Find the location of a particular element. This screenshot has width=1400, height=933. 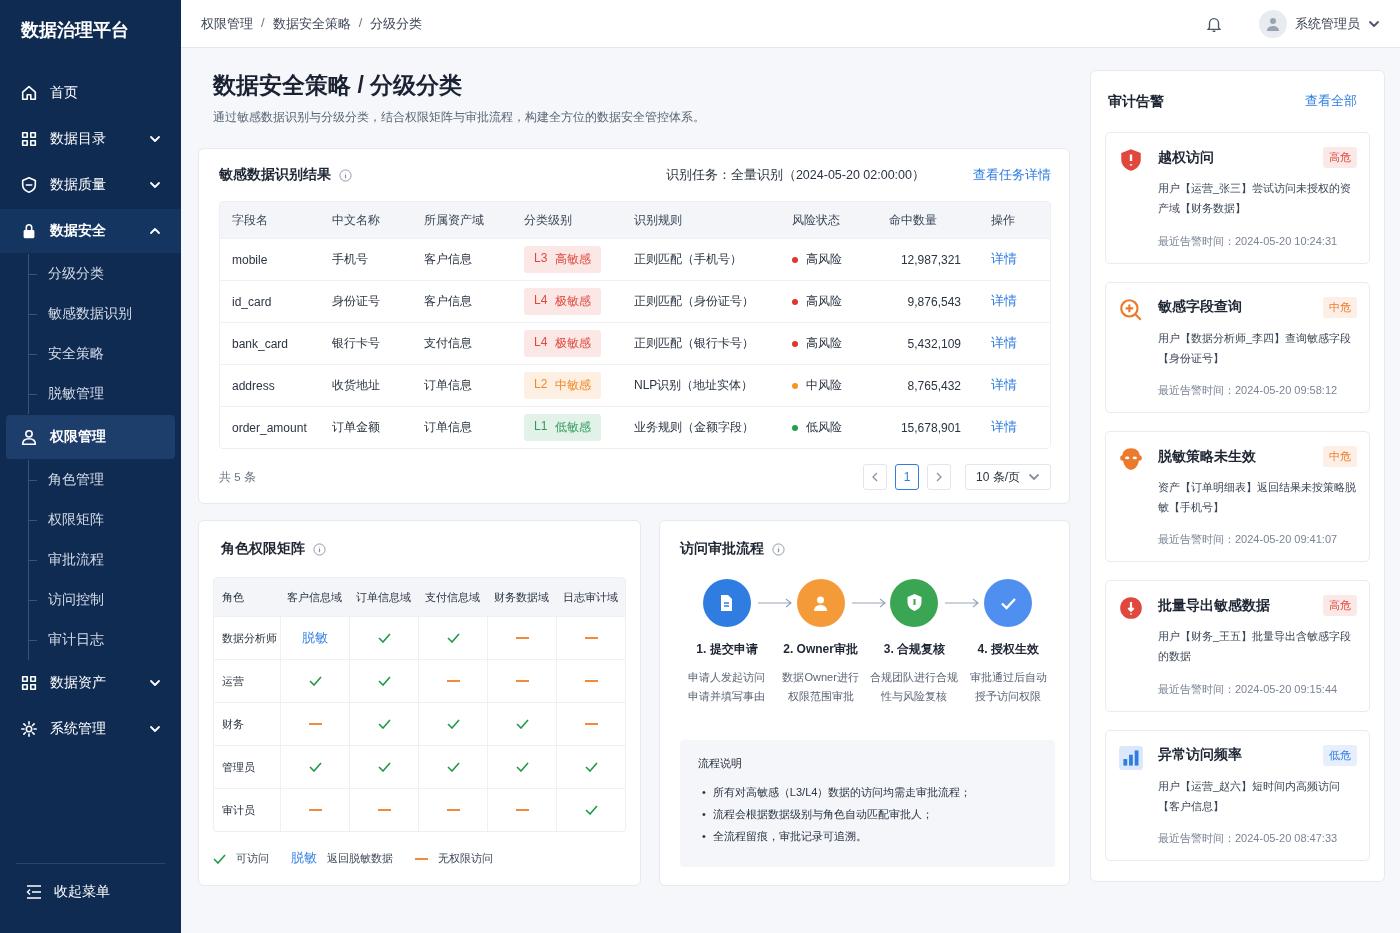

nav-subitem: 角色管理 is located at coordinates (105, 480).